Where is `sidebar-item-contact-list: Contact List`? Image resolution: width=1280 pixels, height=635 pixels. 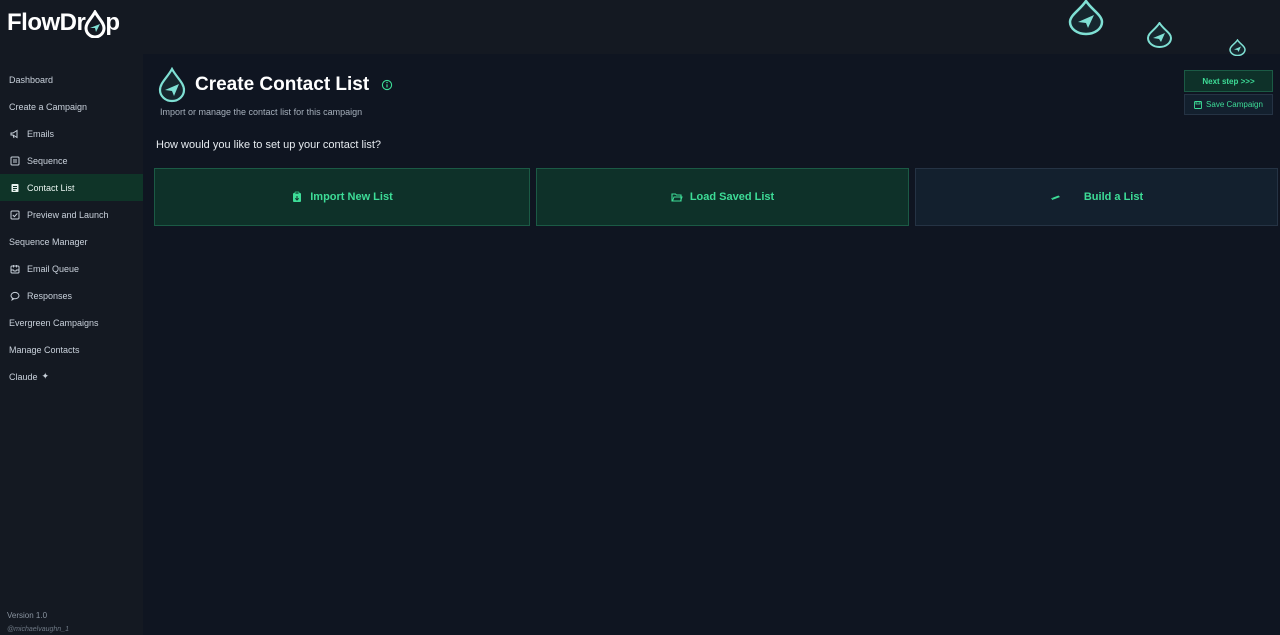
sidebar-item-contact-list: Contact List is located at coordinates (71, 187).